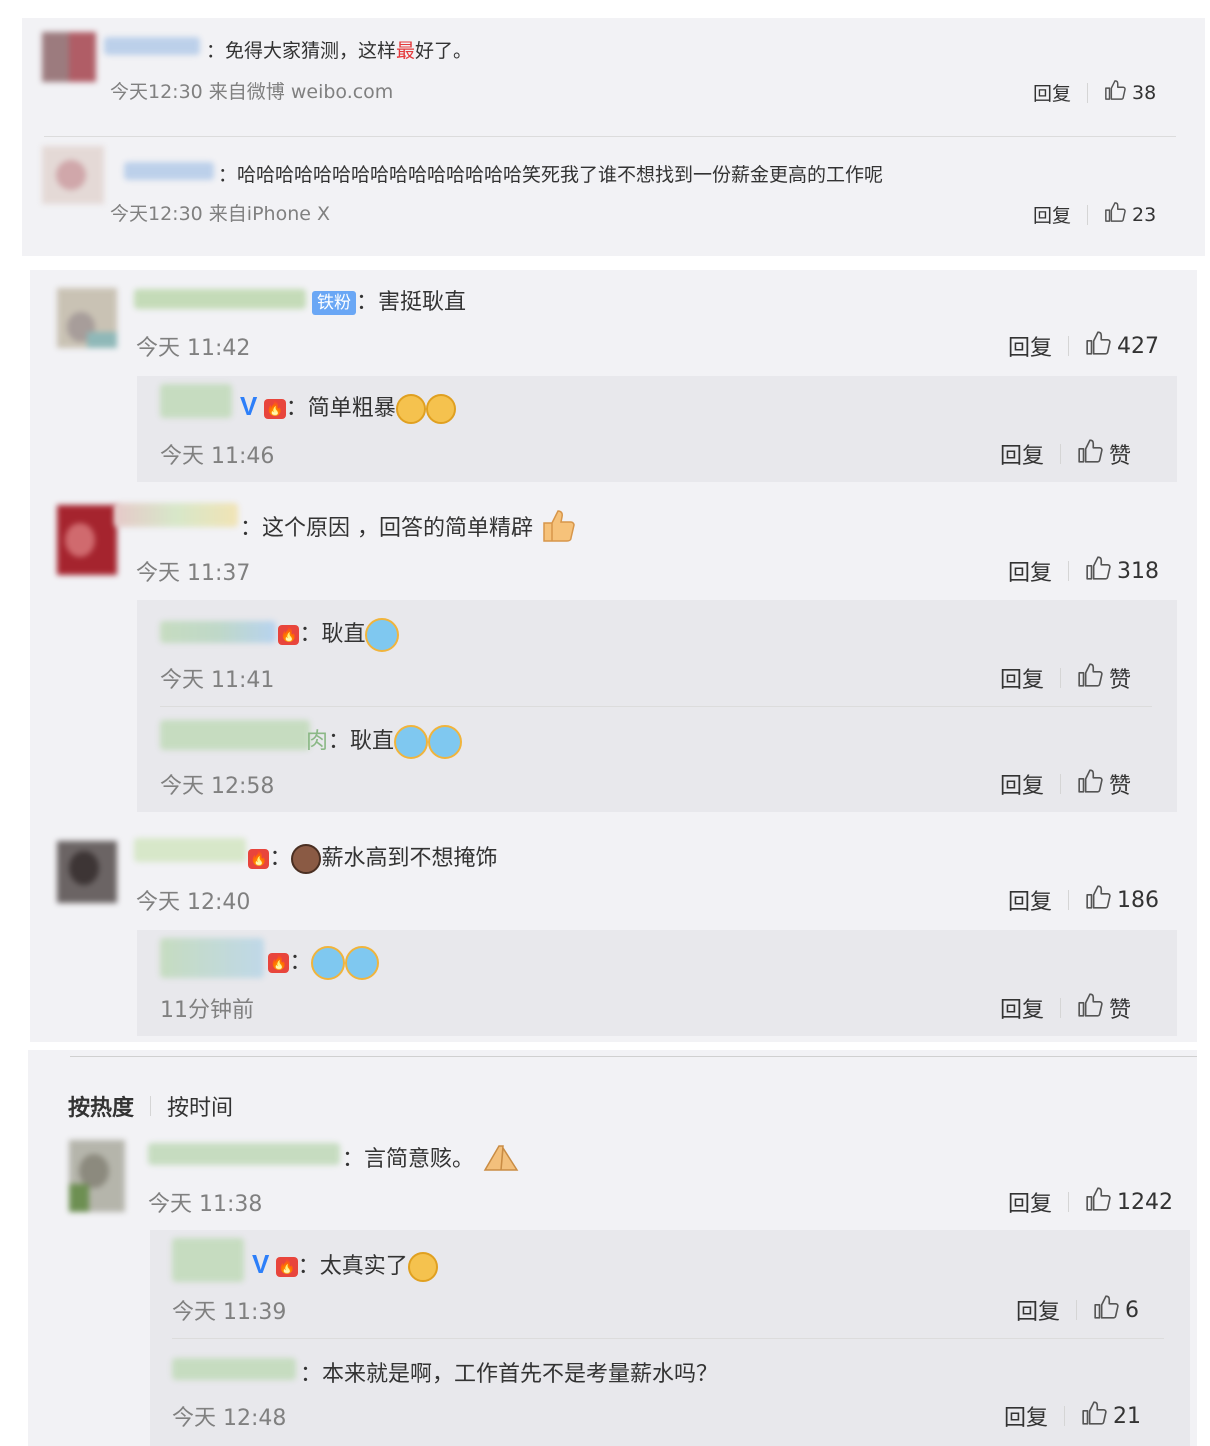 This screenshot has width=1210, height=1446. I want to click on comment-actions: 回复 186, so click(1083, 900).